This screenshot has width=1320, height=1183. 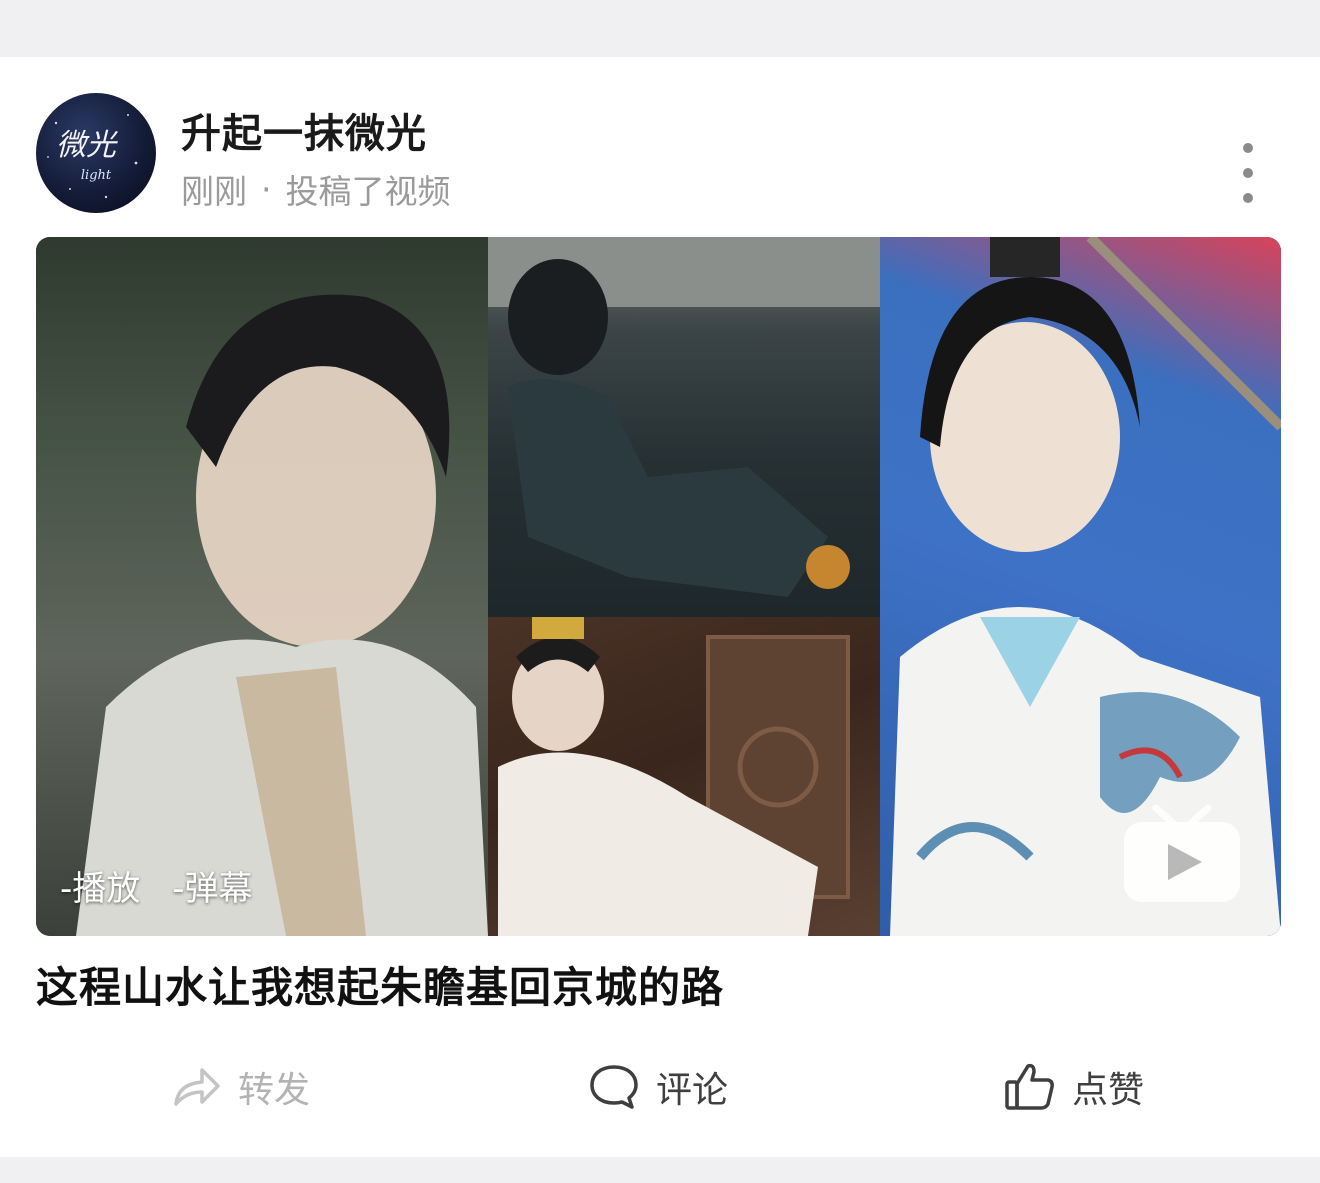 I want to click on author-name: 升起一抹微光, so click(x=304, y=130).